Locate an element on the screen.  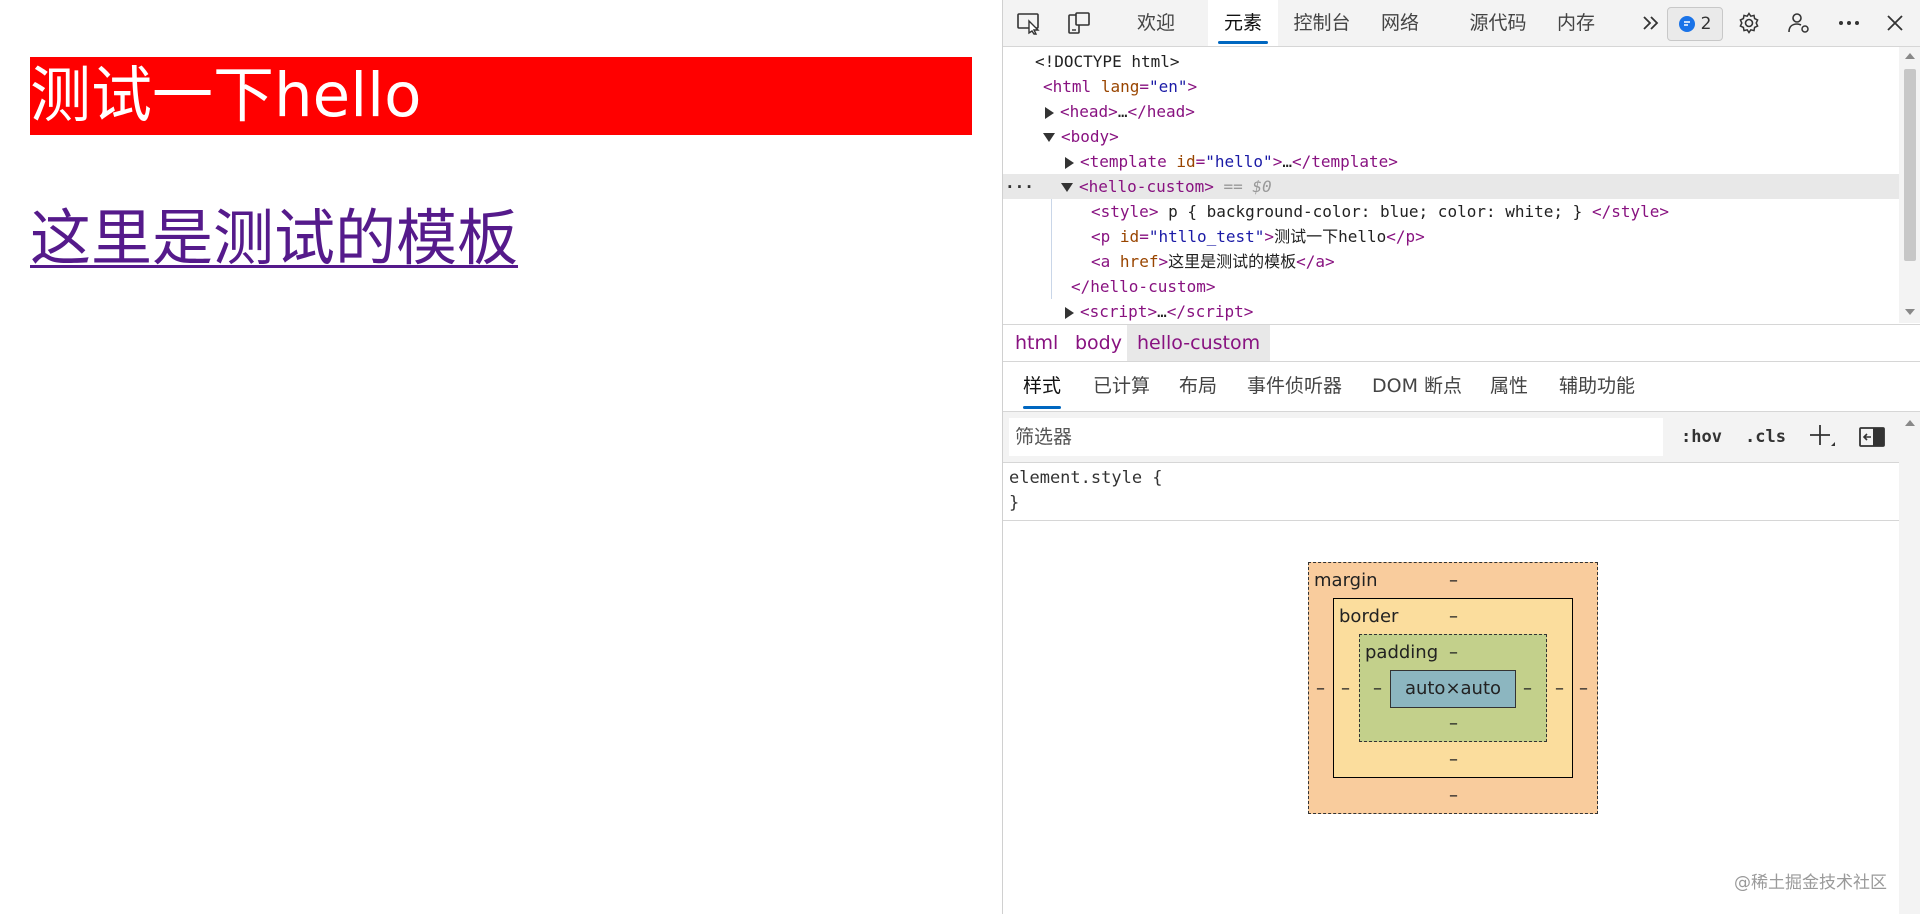
row-actions-dots: ··· is located at coordinates (1019, 186).